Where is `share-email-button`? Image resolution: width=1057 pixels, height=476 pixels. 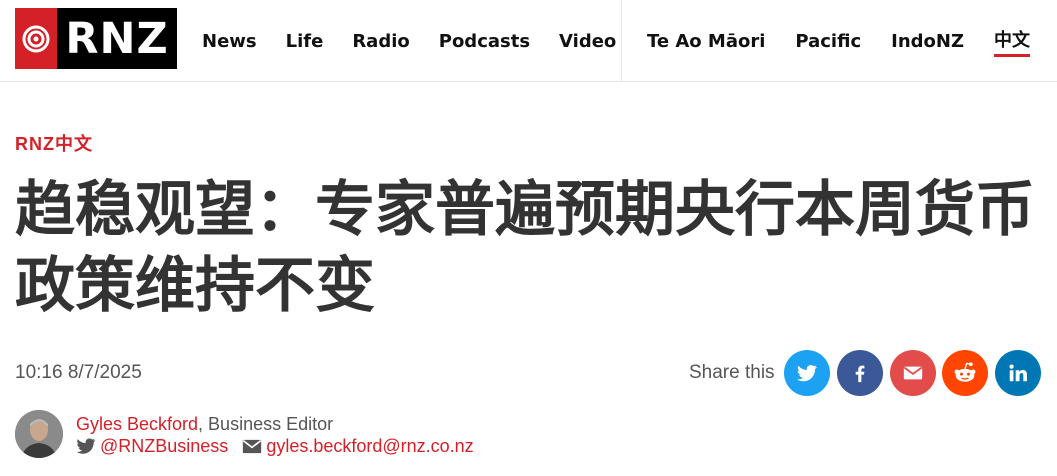 share-email-button is located at coordinates (913, 373).